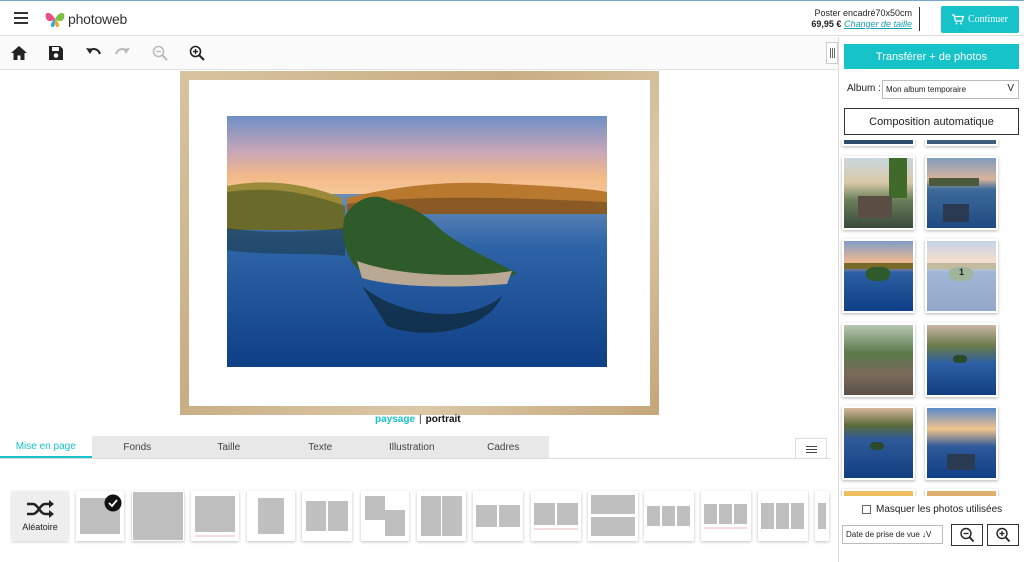 The height and width of the screenshot is (562, 1024). Describe the element at coordinates (864, 88) in the screenshot. I see `album-label: Album :` at that location.